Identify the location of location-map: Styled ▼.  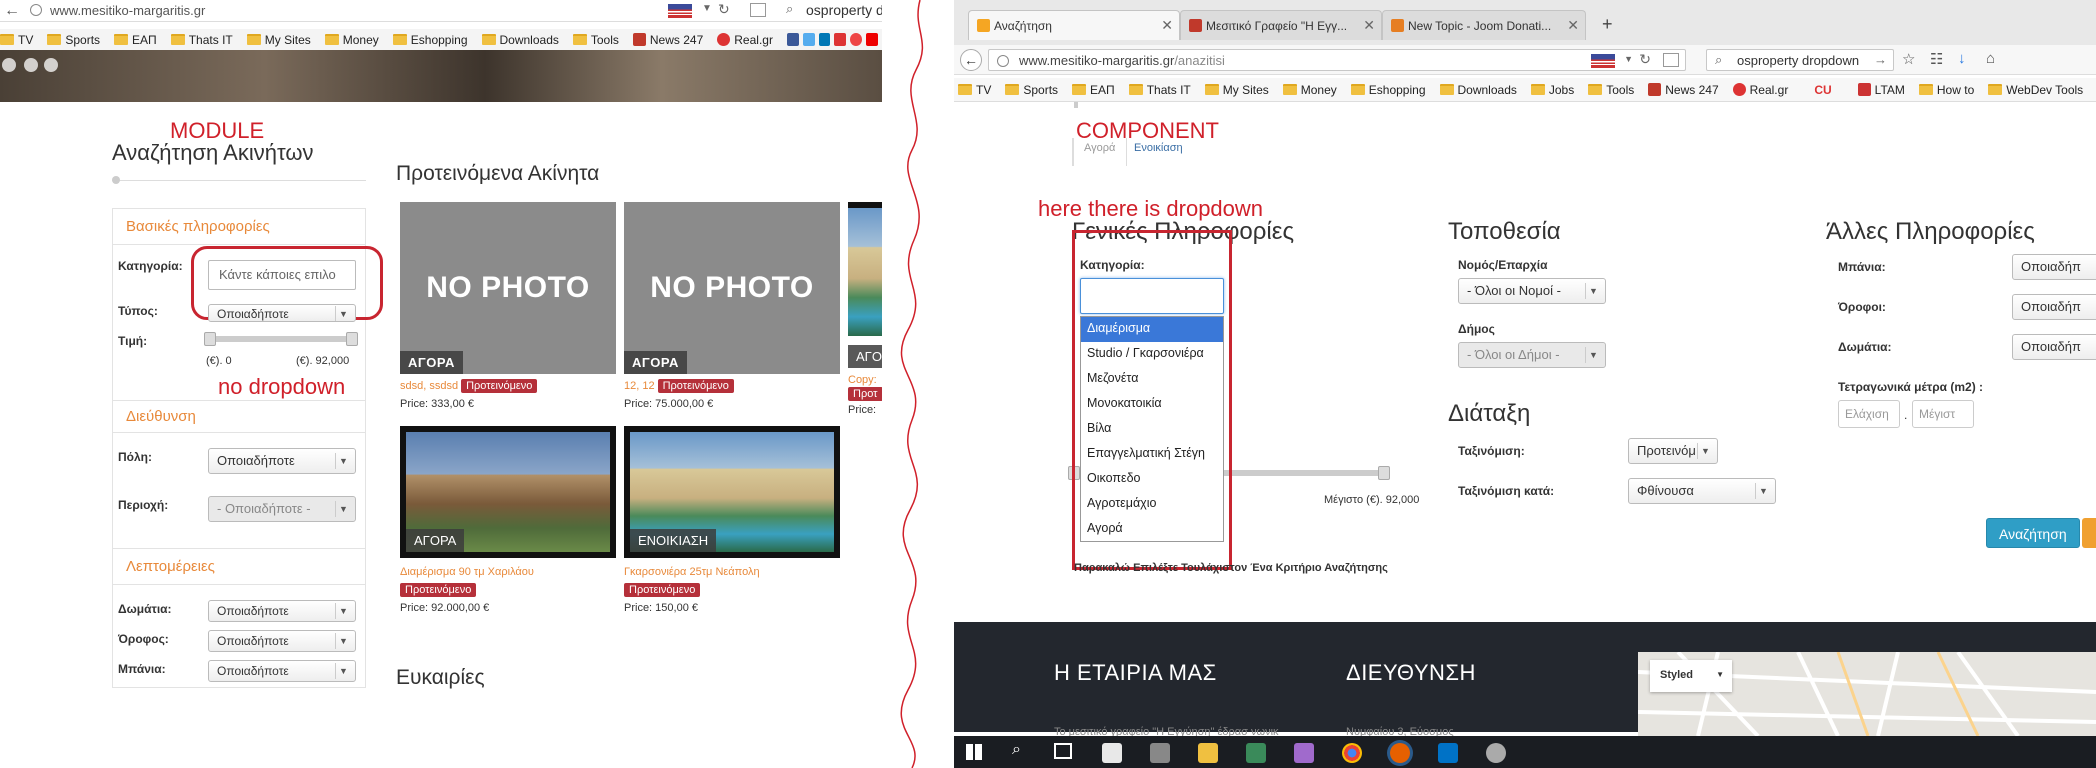
(1867, 694).